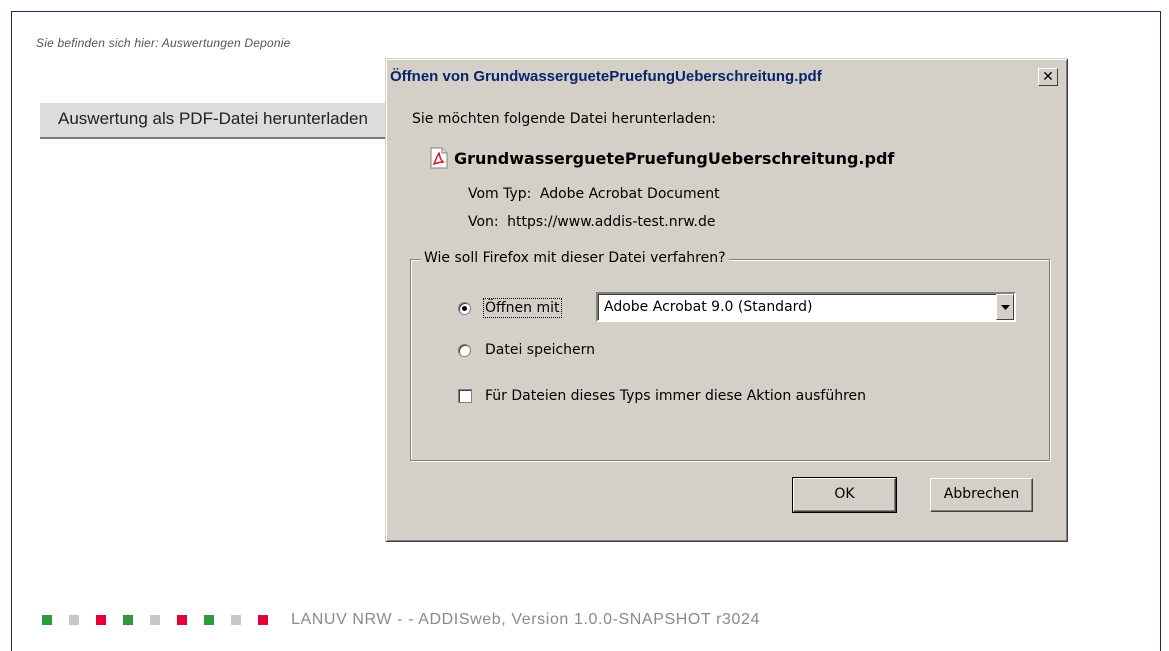 This screenshot has height=651, width=1169. I want to click on file-type-row: Vom Typ: Adobe Acrobat Document, so click(594, 194).